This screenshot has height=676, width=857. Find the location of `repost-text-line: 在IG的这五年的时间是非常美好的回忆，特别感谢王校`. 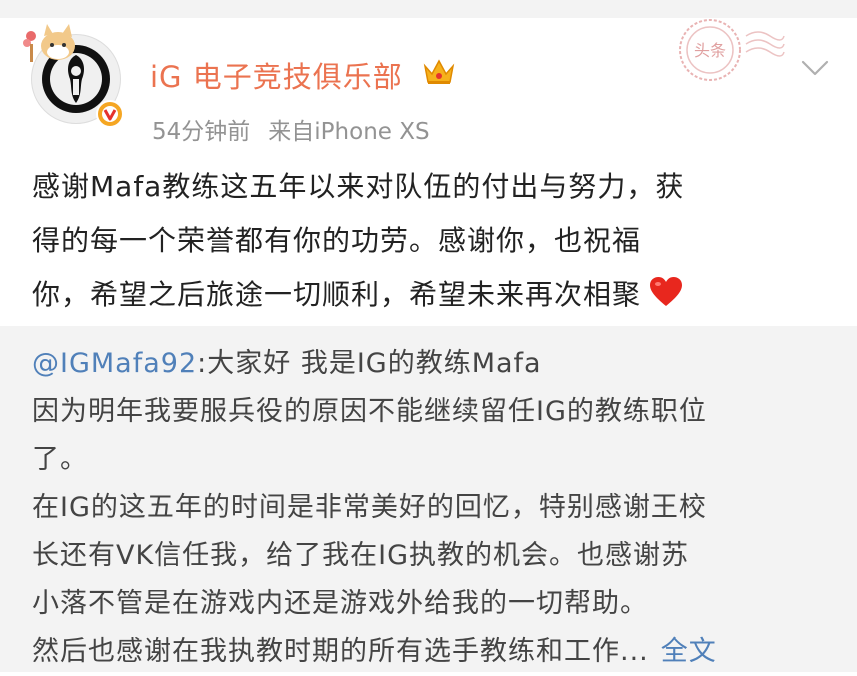

repost-text-line: 在IG的这五年的时间是非常美好的回忆，特别感谢王校 is located at coordinates (369, 507).